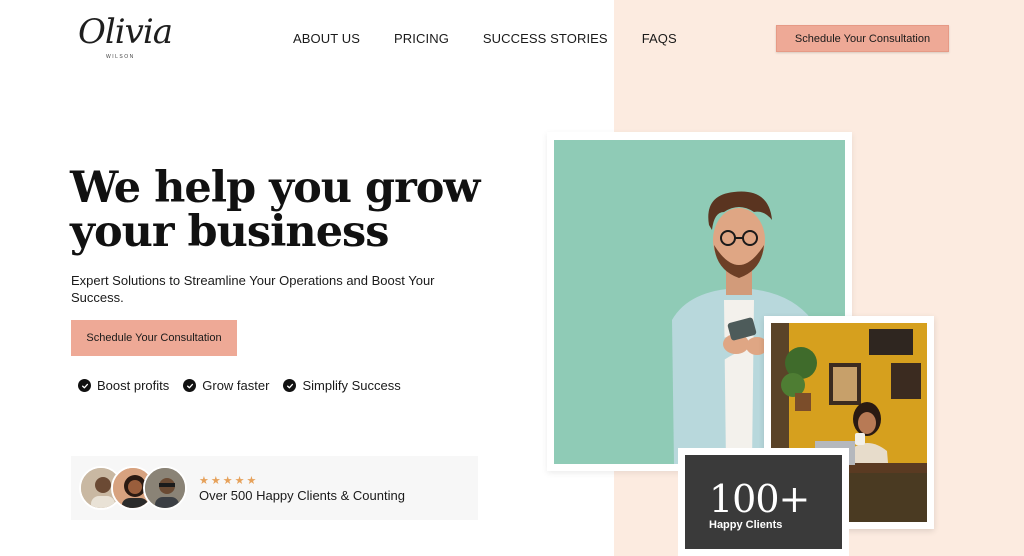 Image resolution: width=1024 pixels, height=556 pixels. Describe the element at coordinates (236, 385) in the screenshot. I see `feature-label: Grow faster` at that location.